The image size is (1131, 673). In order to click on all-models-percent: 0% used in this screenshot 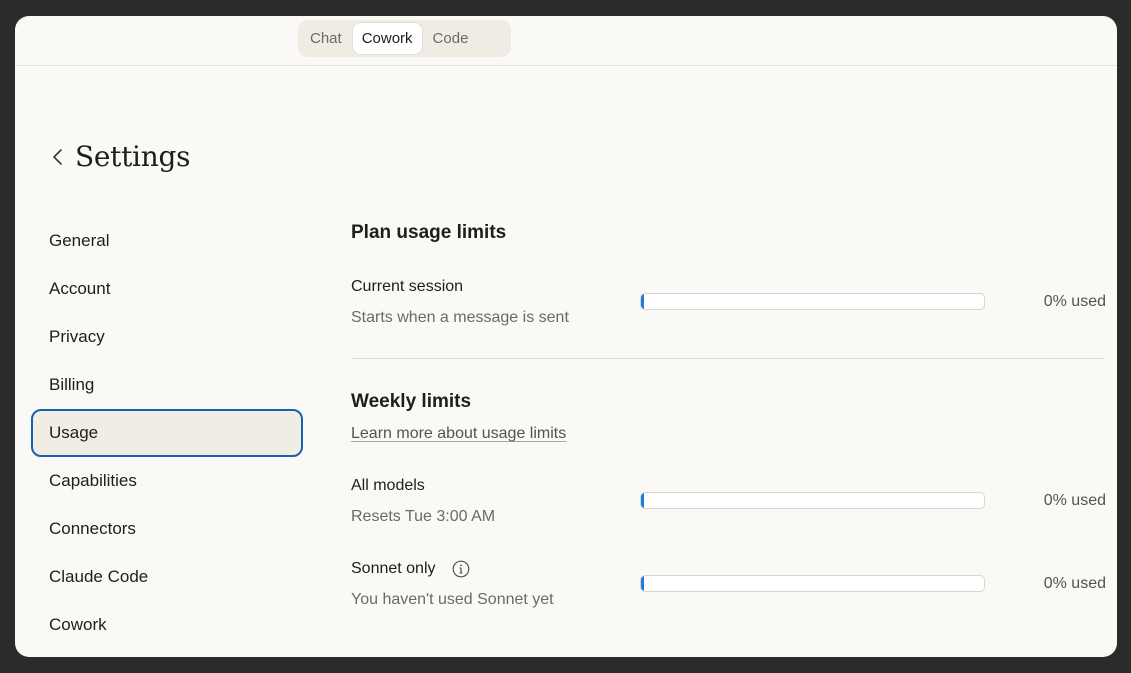, I will do `click(1074, 500)`.